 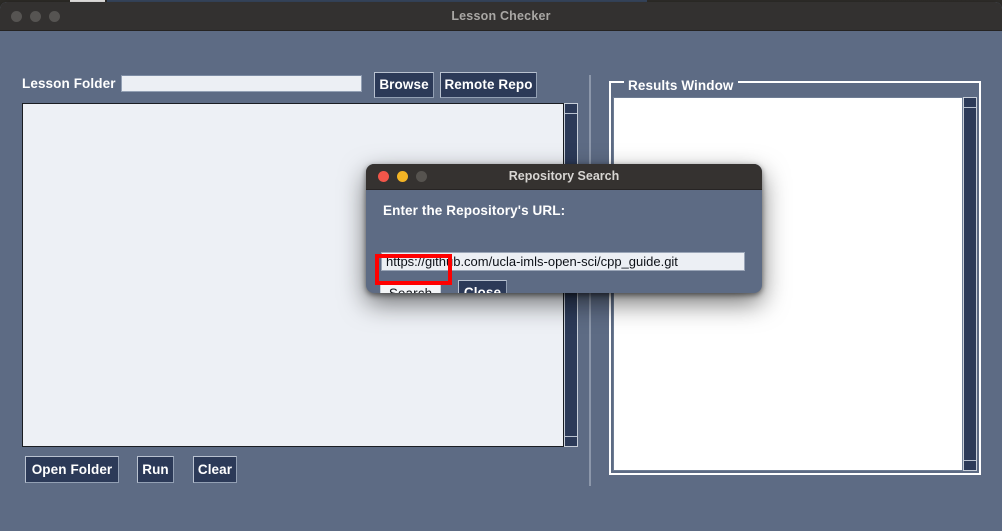 What do you see at coordinates (215, 469) in the screenshot?
I see `clear-button: Clear` at bounding box center [215, 469].